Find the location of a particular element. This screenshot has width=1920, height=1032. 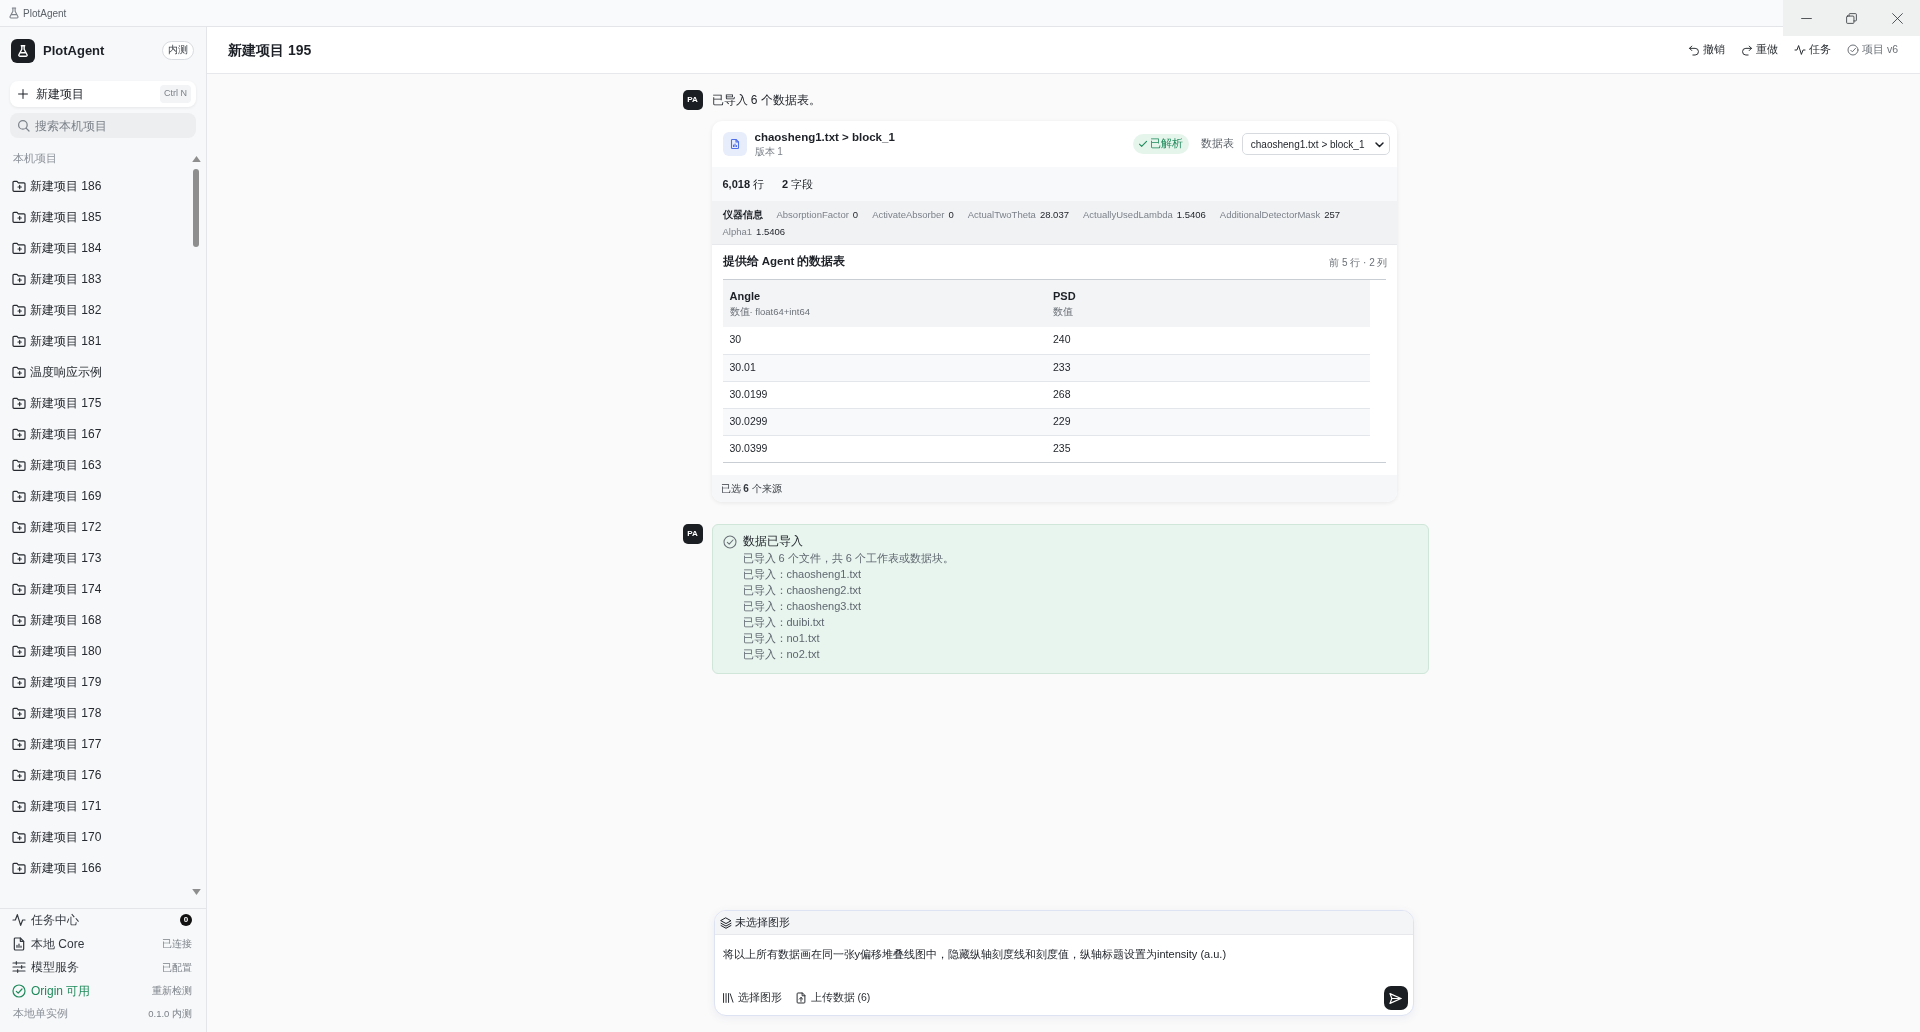

project-item: 新建项目 173 is located at coordinates (93, 557).